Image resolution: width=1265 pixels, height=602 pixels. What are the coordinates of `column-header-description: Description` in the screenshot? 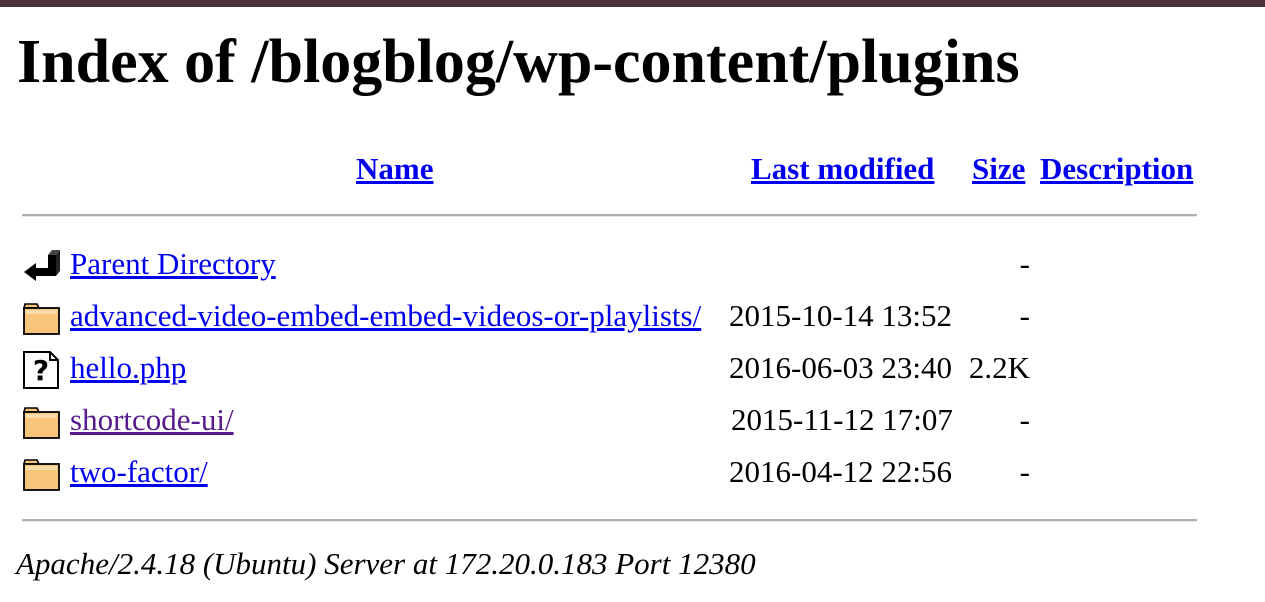 It's located at (1116, 169).